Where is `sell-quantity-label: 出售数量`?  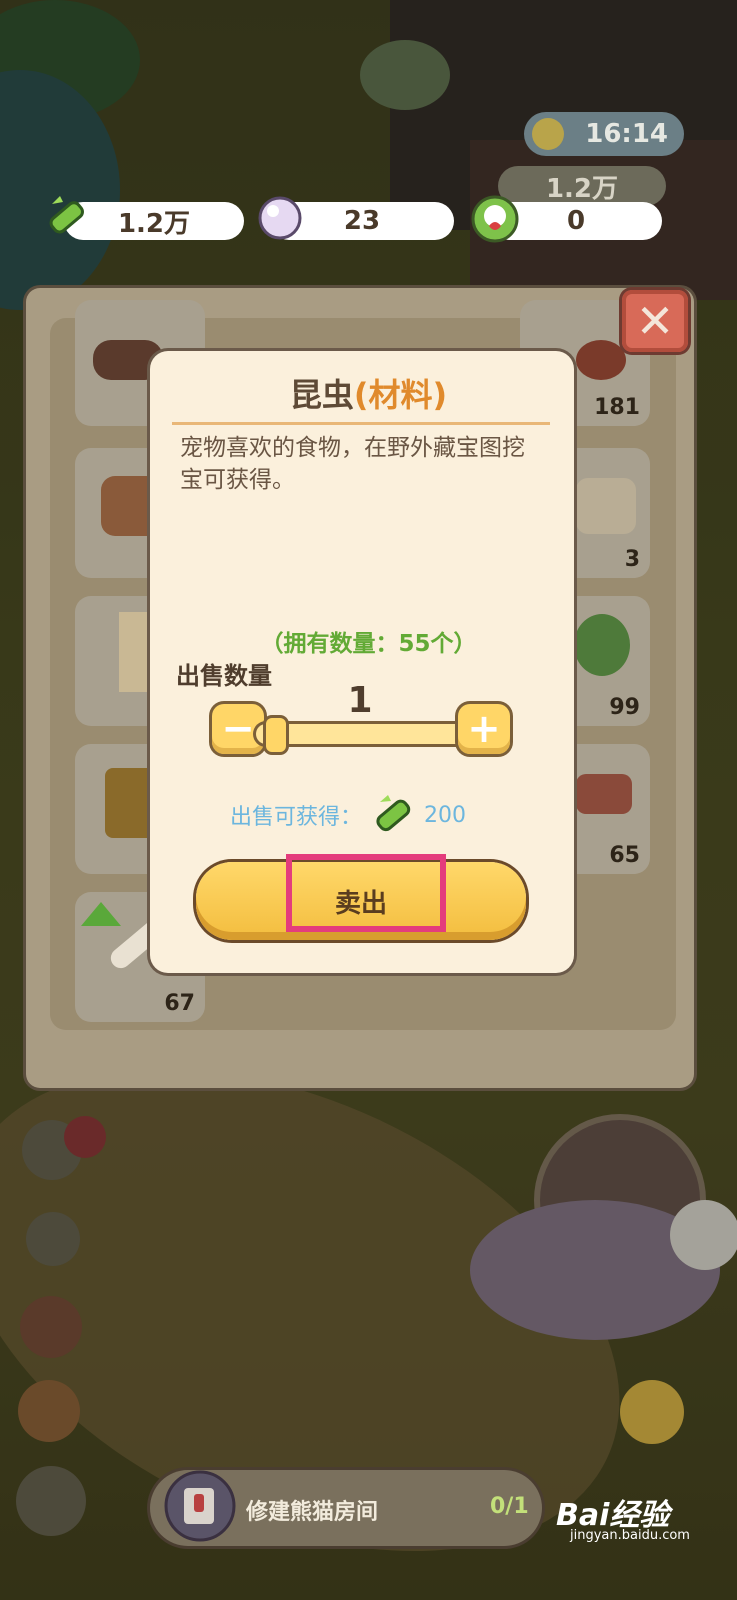
sell-quantity-label: 出售数量 is located at coordinates (224, 676).